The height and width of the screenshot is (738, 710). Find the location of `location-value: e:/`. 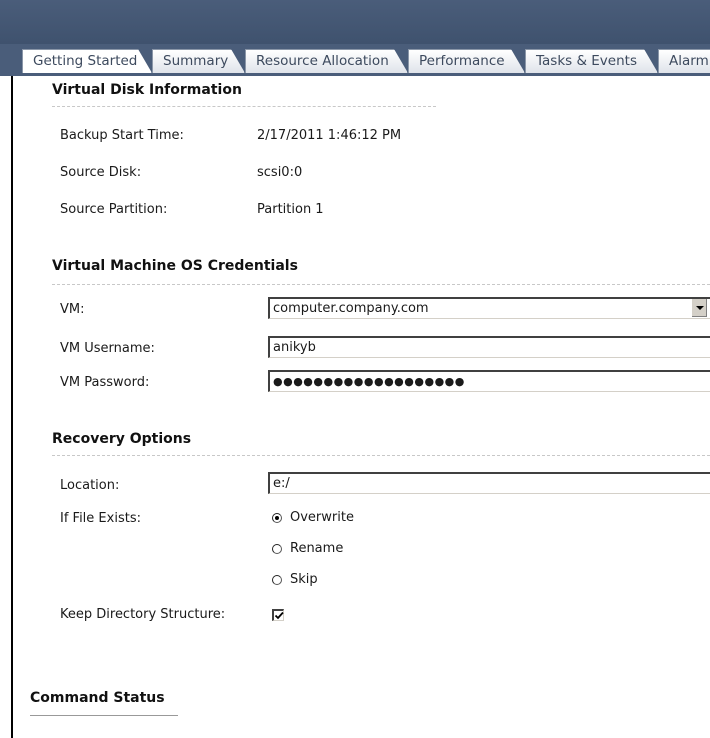

location-value: e:/ is located at coordinates (281, 483).